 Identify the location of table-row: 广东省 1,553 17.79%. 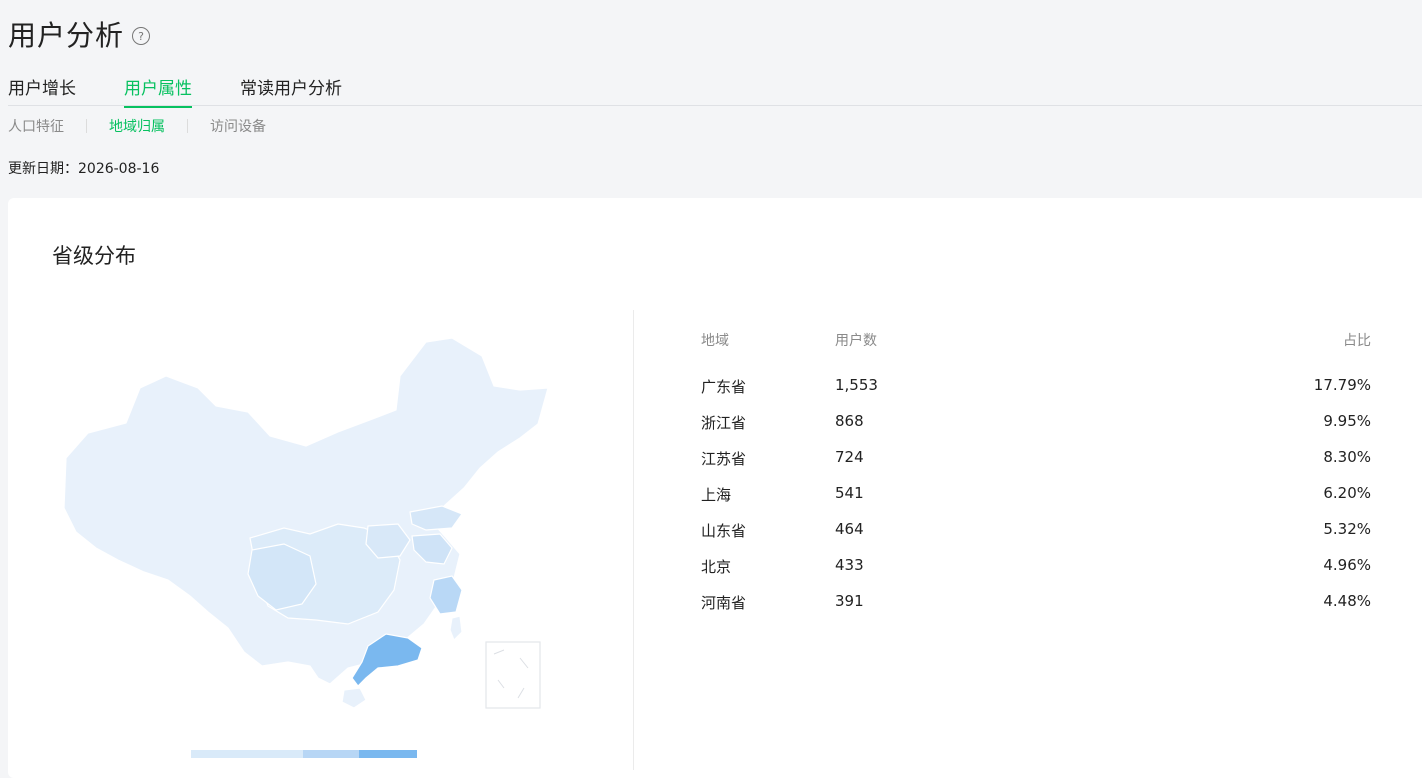
(1036, 394).